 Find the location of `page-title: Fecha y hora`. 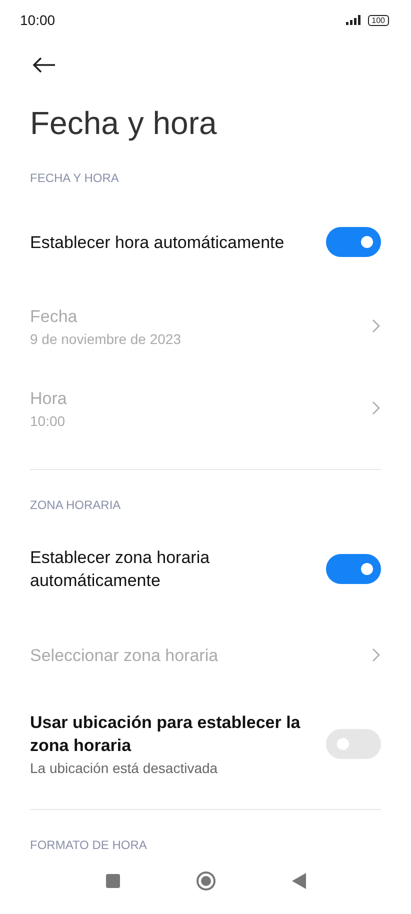

page-title: Fecha y hora is located at coordinates (124, 123).